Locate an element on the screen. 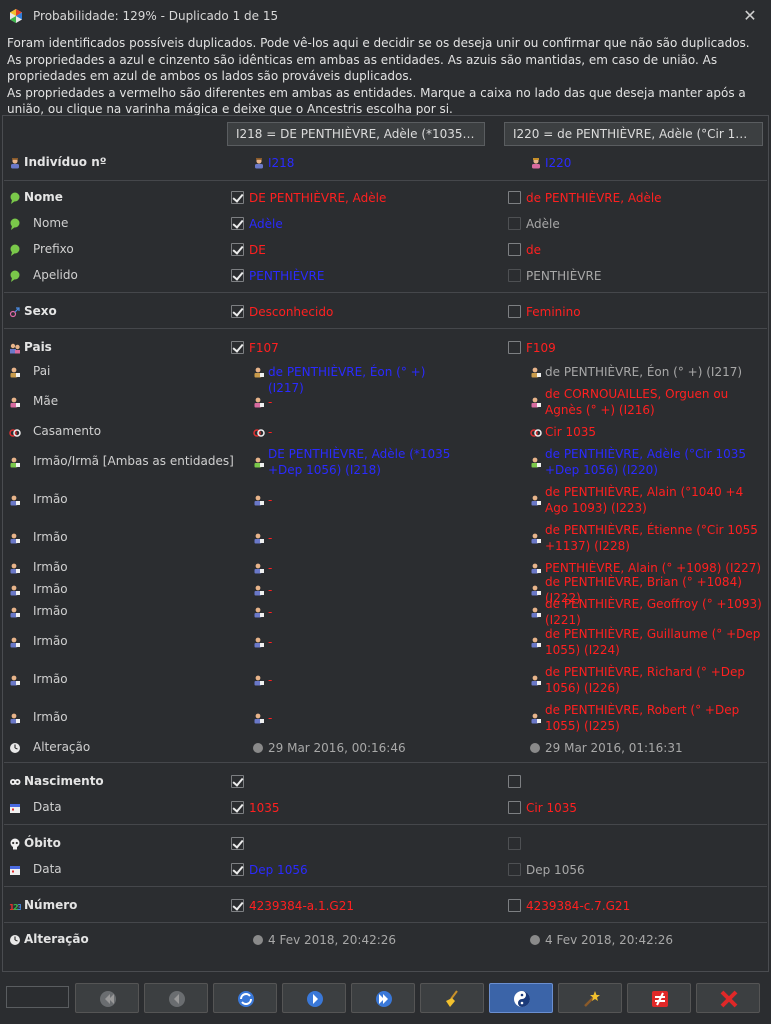 This screenshot has width=771, height=1024. property-label: Nome is located at coordinates (43, 197).